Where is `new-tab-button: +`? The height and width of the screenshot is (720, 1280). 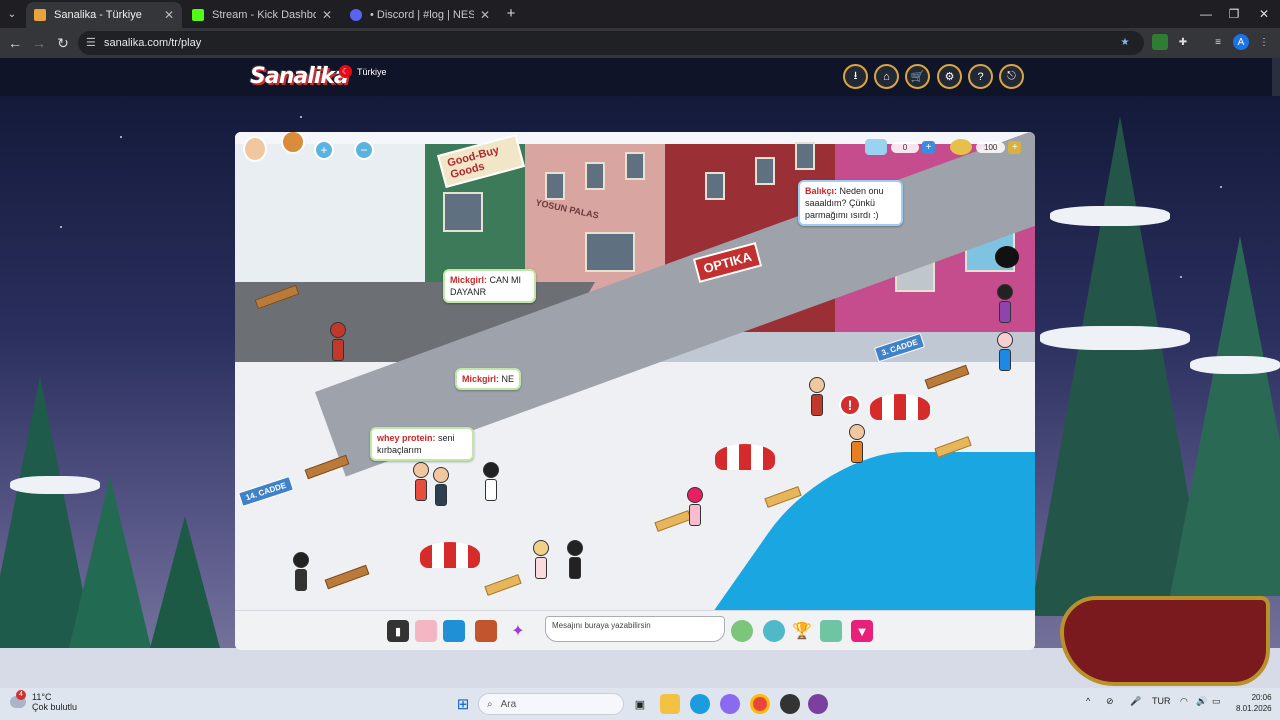
new-tab-button: + is located at coordinates (511, 13).